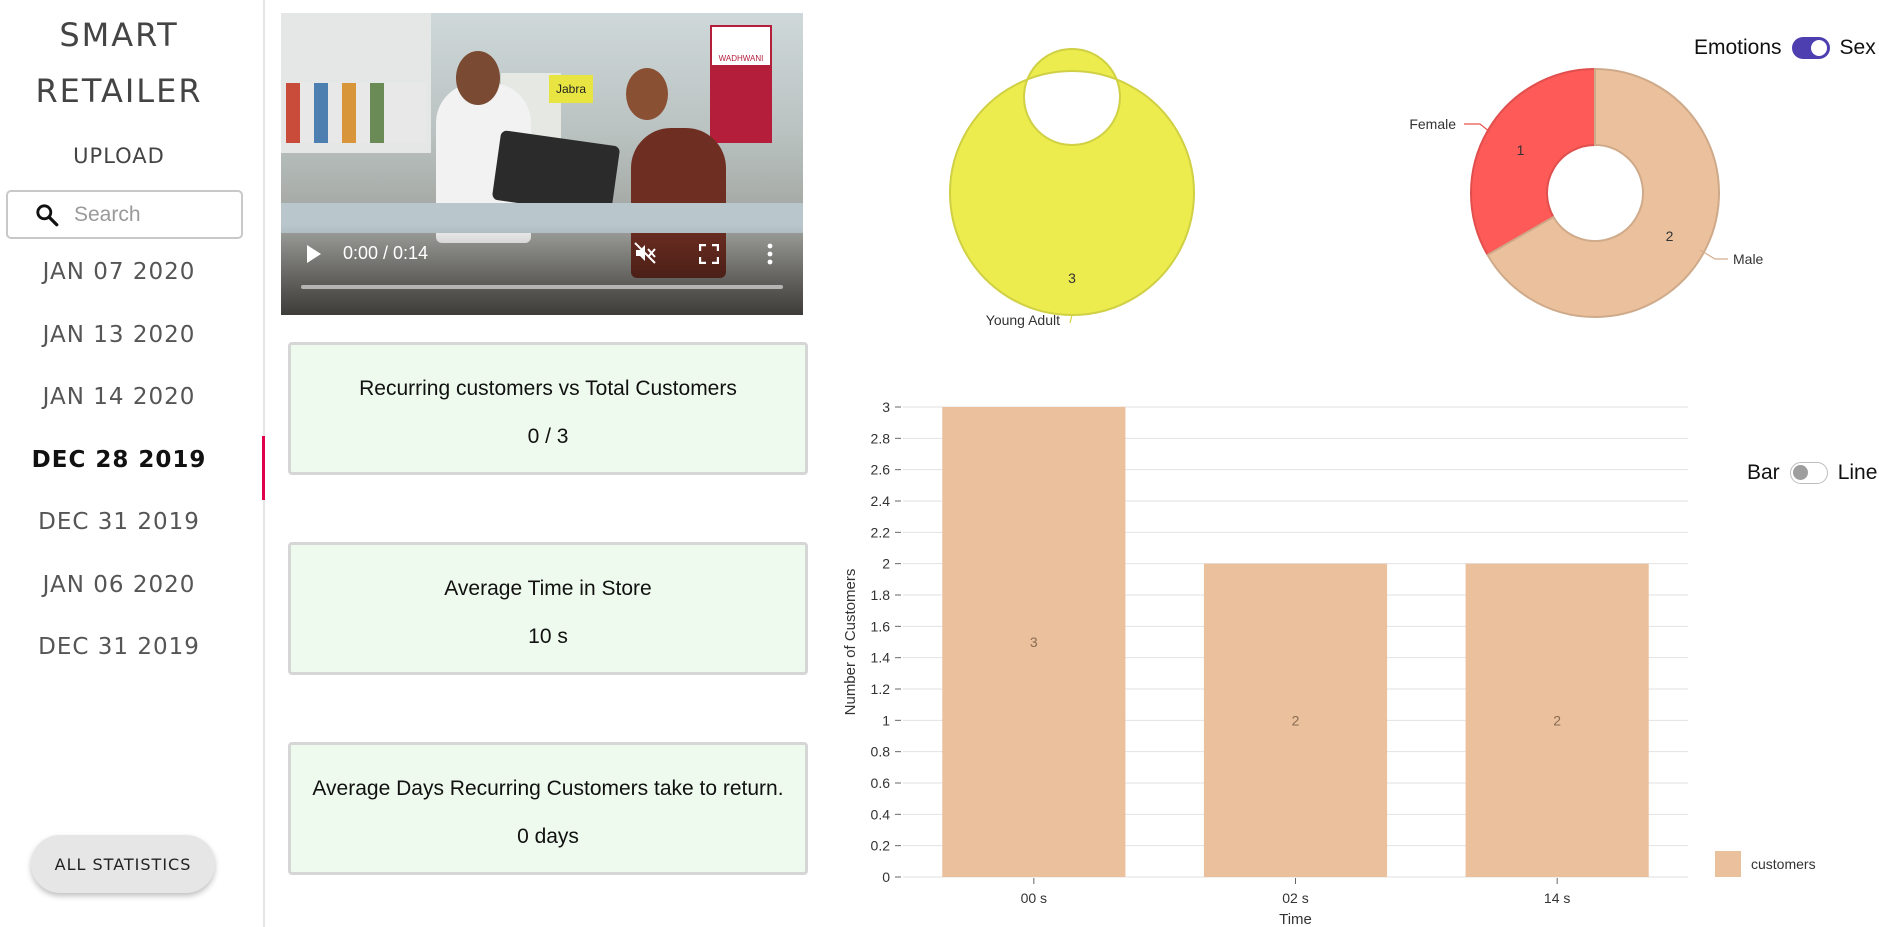 The height and width of the screenshot is (927, 1879). What do you see at coordinates (1557, 898) in the screenshot?
I see `x-tick-label: 14 s` at bounding box center [1557, 898].